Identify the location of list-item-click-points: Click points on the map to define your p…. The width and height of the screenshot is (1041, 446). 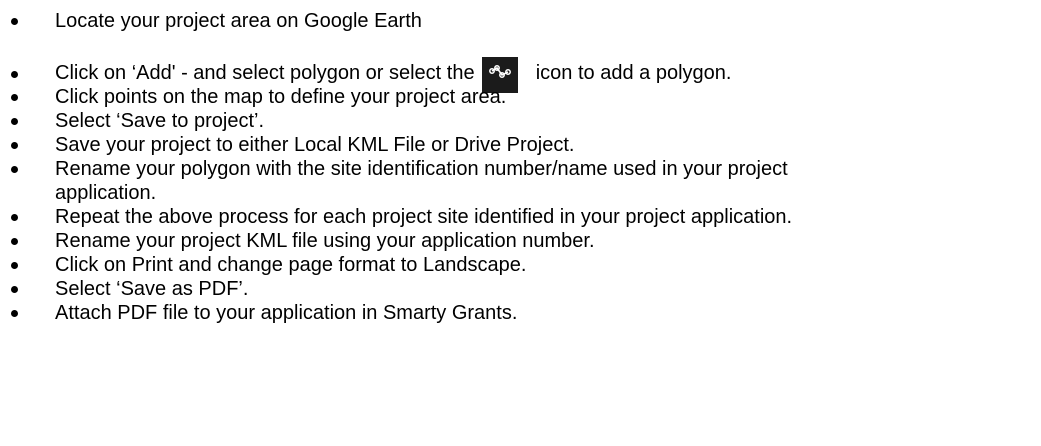
(520, 97).